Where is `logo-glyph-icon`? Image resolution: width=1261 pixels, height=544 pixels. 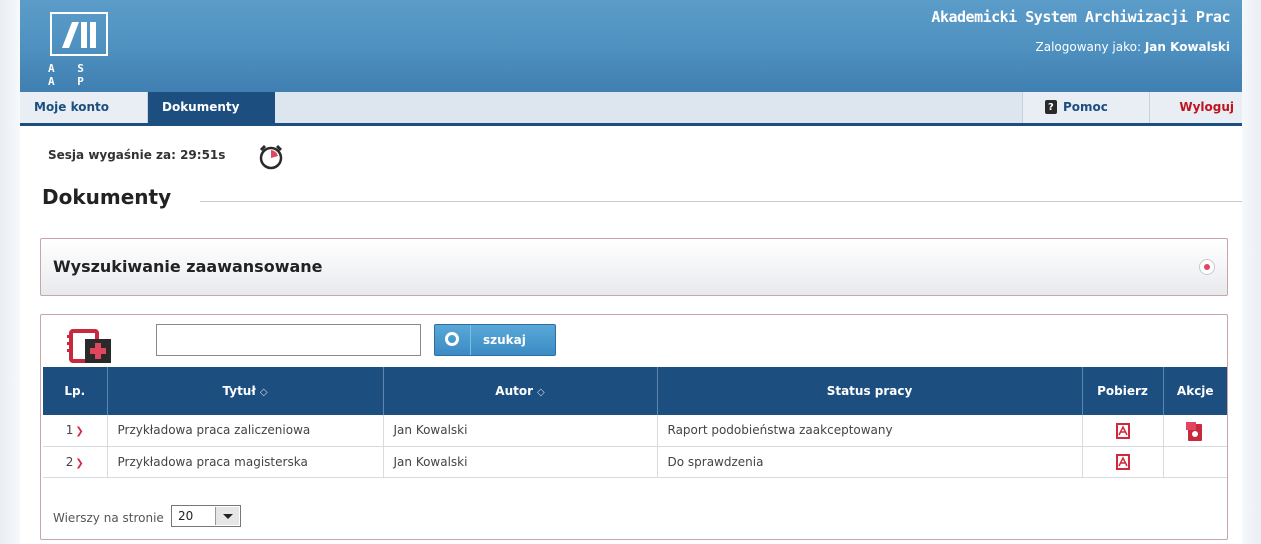 logo-glyph-icon is located at coordinates (79, 35).